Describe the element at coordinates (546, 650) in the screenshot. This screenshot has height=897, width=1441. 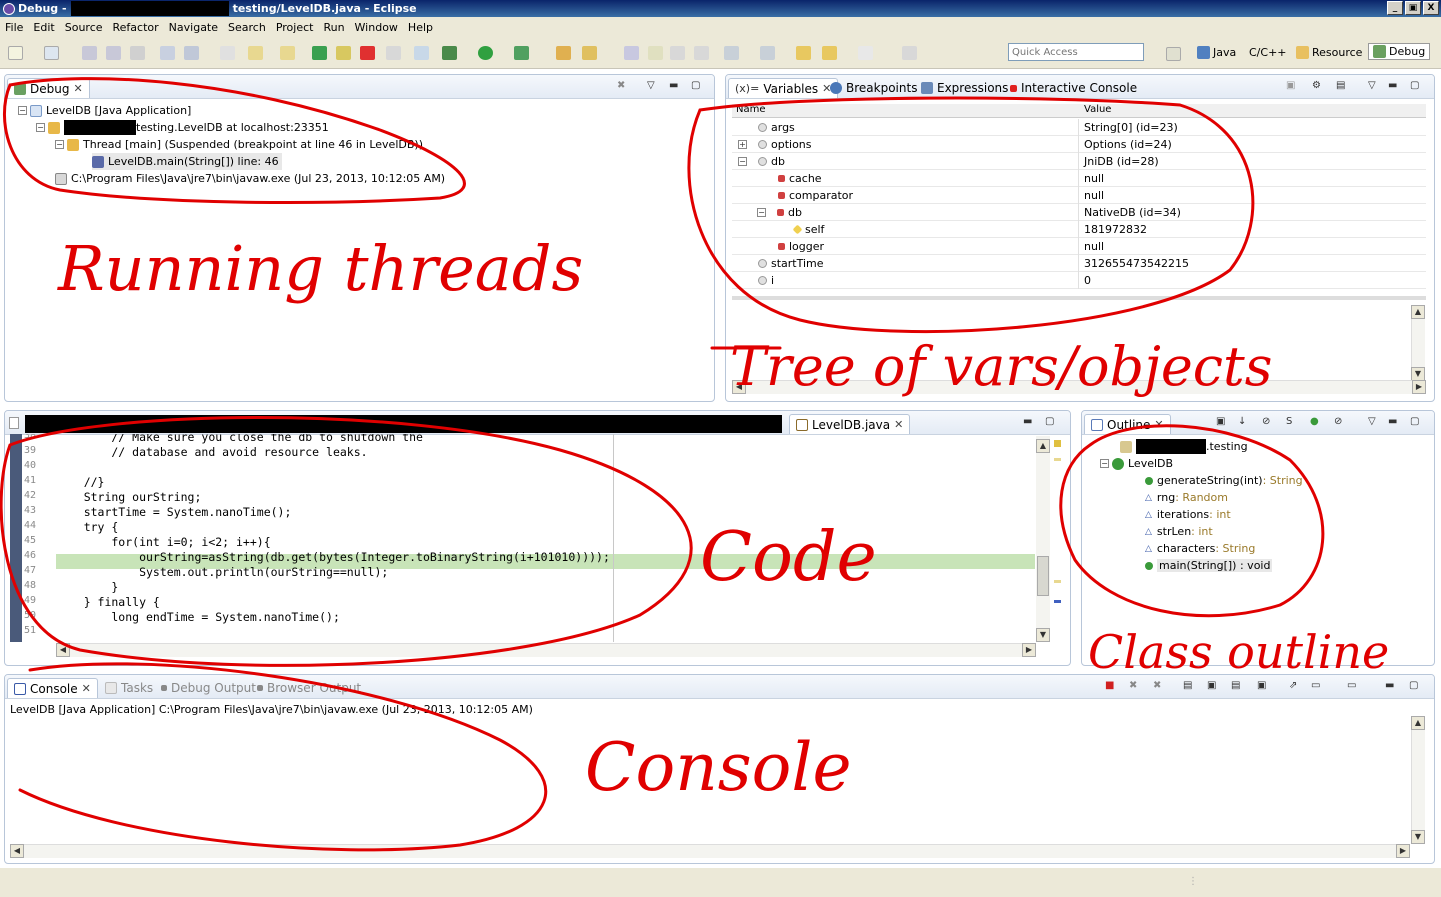
I see `editor-h-scrollbar: ◀ ▶` at that location.